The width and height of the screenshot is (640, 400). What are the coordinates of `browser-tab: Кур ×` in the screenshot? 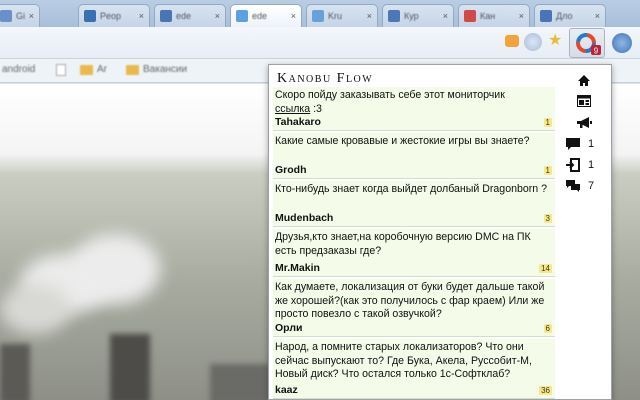 It's located at (418, 15).